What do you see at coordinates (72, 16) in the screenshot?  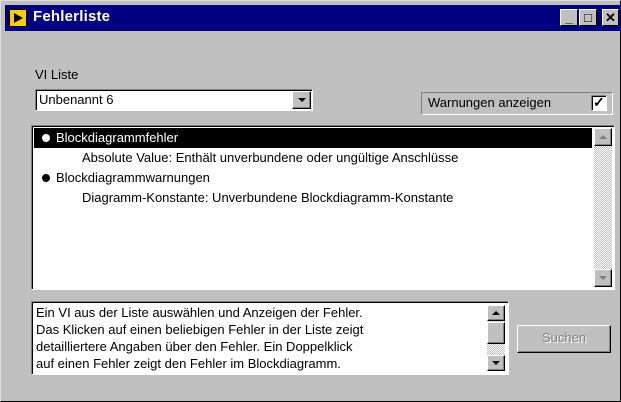 I see `window-title: Fehlerliste` at bounding box center [72, 16].